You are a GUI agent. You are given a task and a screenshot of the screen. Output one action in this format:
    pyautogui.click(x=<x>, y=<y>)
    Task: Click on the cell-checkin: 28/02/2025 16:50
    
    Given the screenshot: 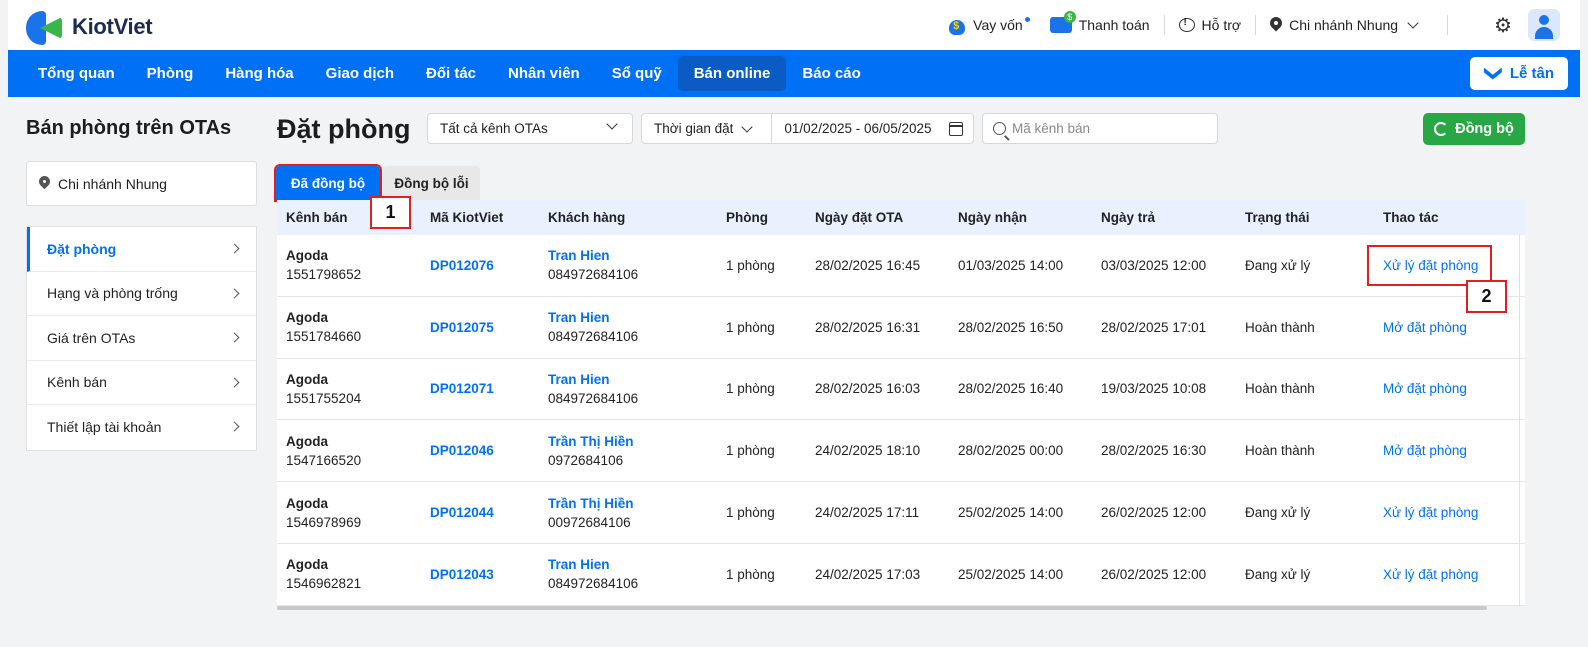 What is the action you would take?
    pyautogui.click(x=1011, y=327)
    